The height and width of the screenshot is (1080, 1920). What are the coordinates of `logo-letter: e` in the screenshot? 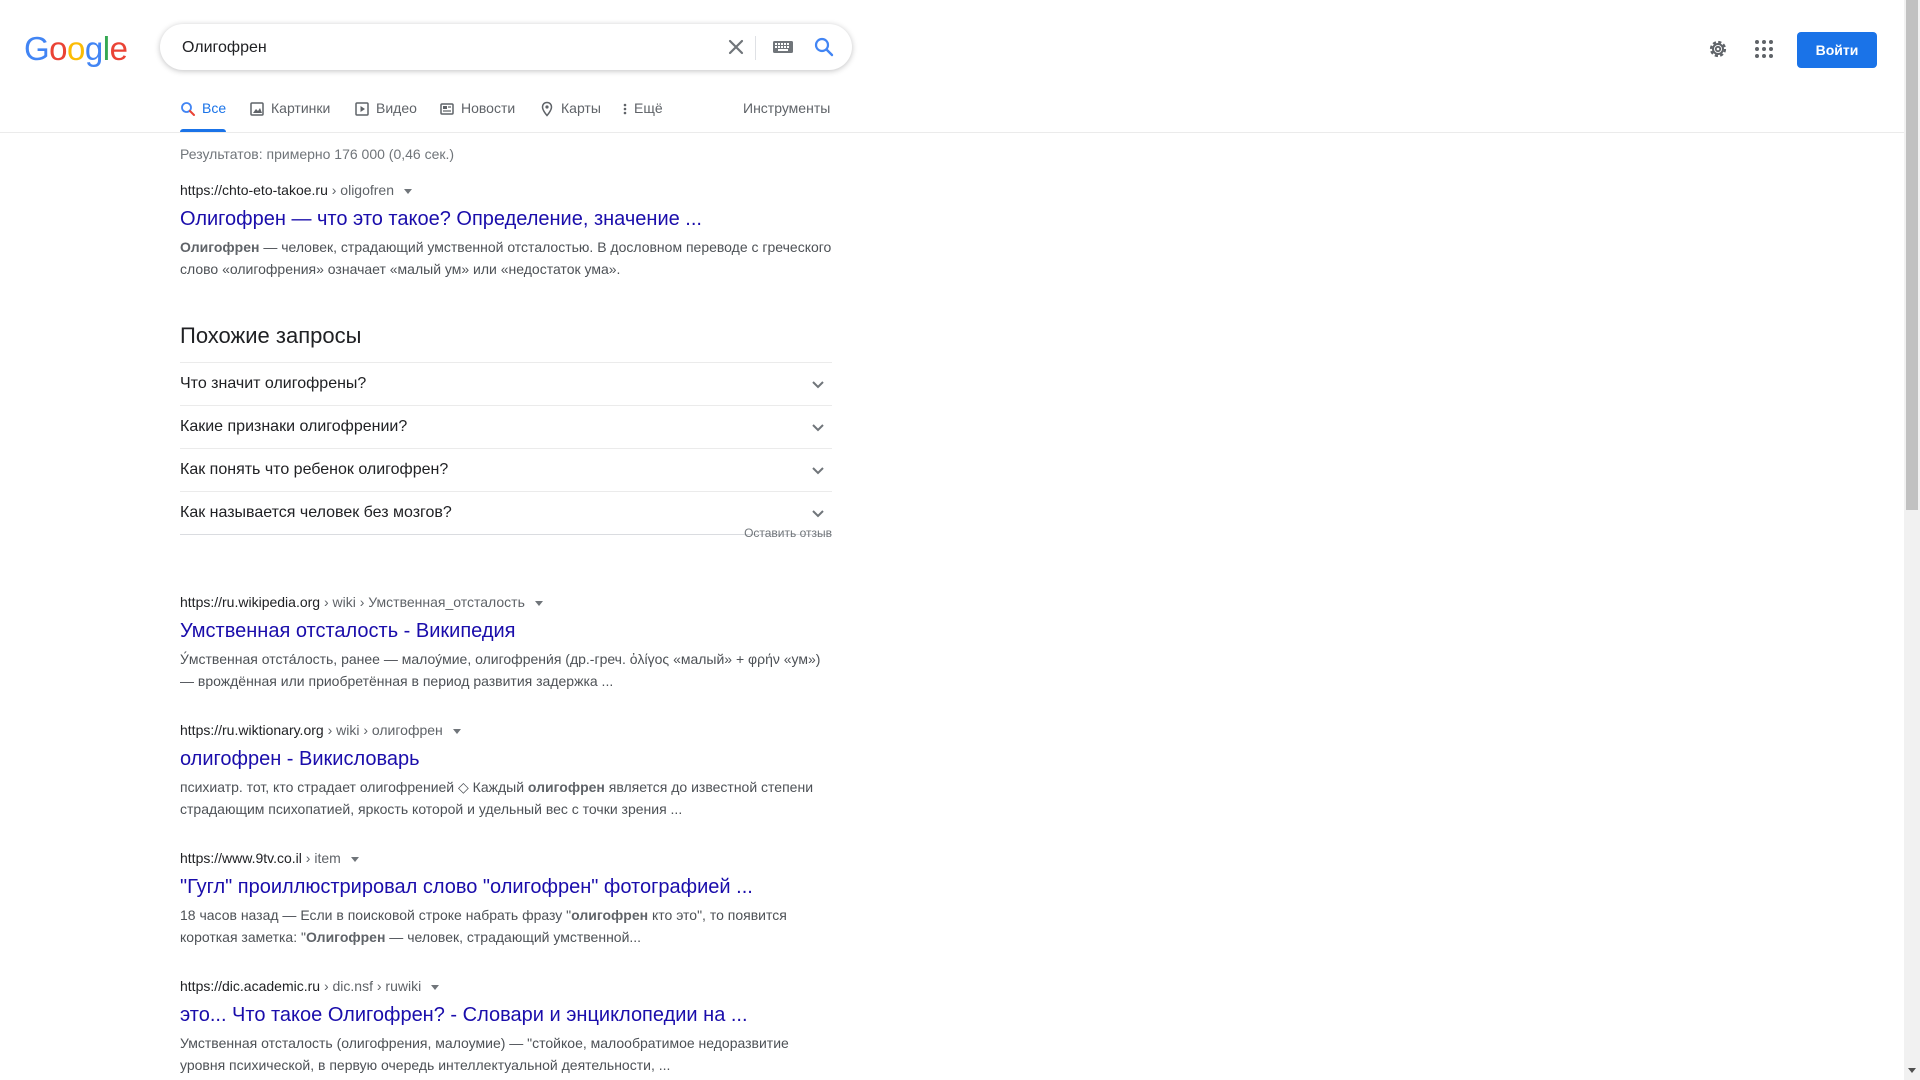 It's located at (118, 48).